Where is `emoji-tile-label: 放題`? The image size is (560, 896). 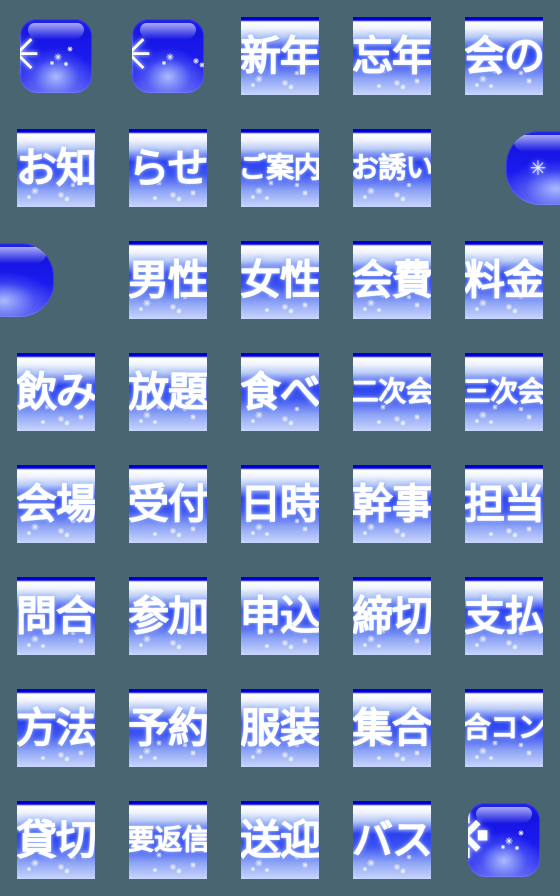 emoji-tile-label: 放題 is located at coordinates (168, 391).